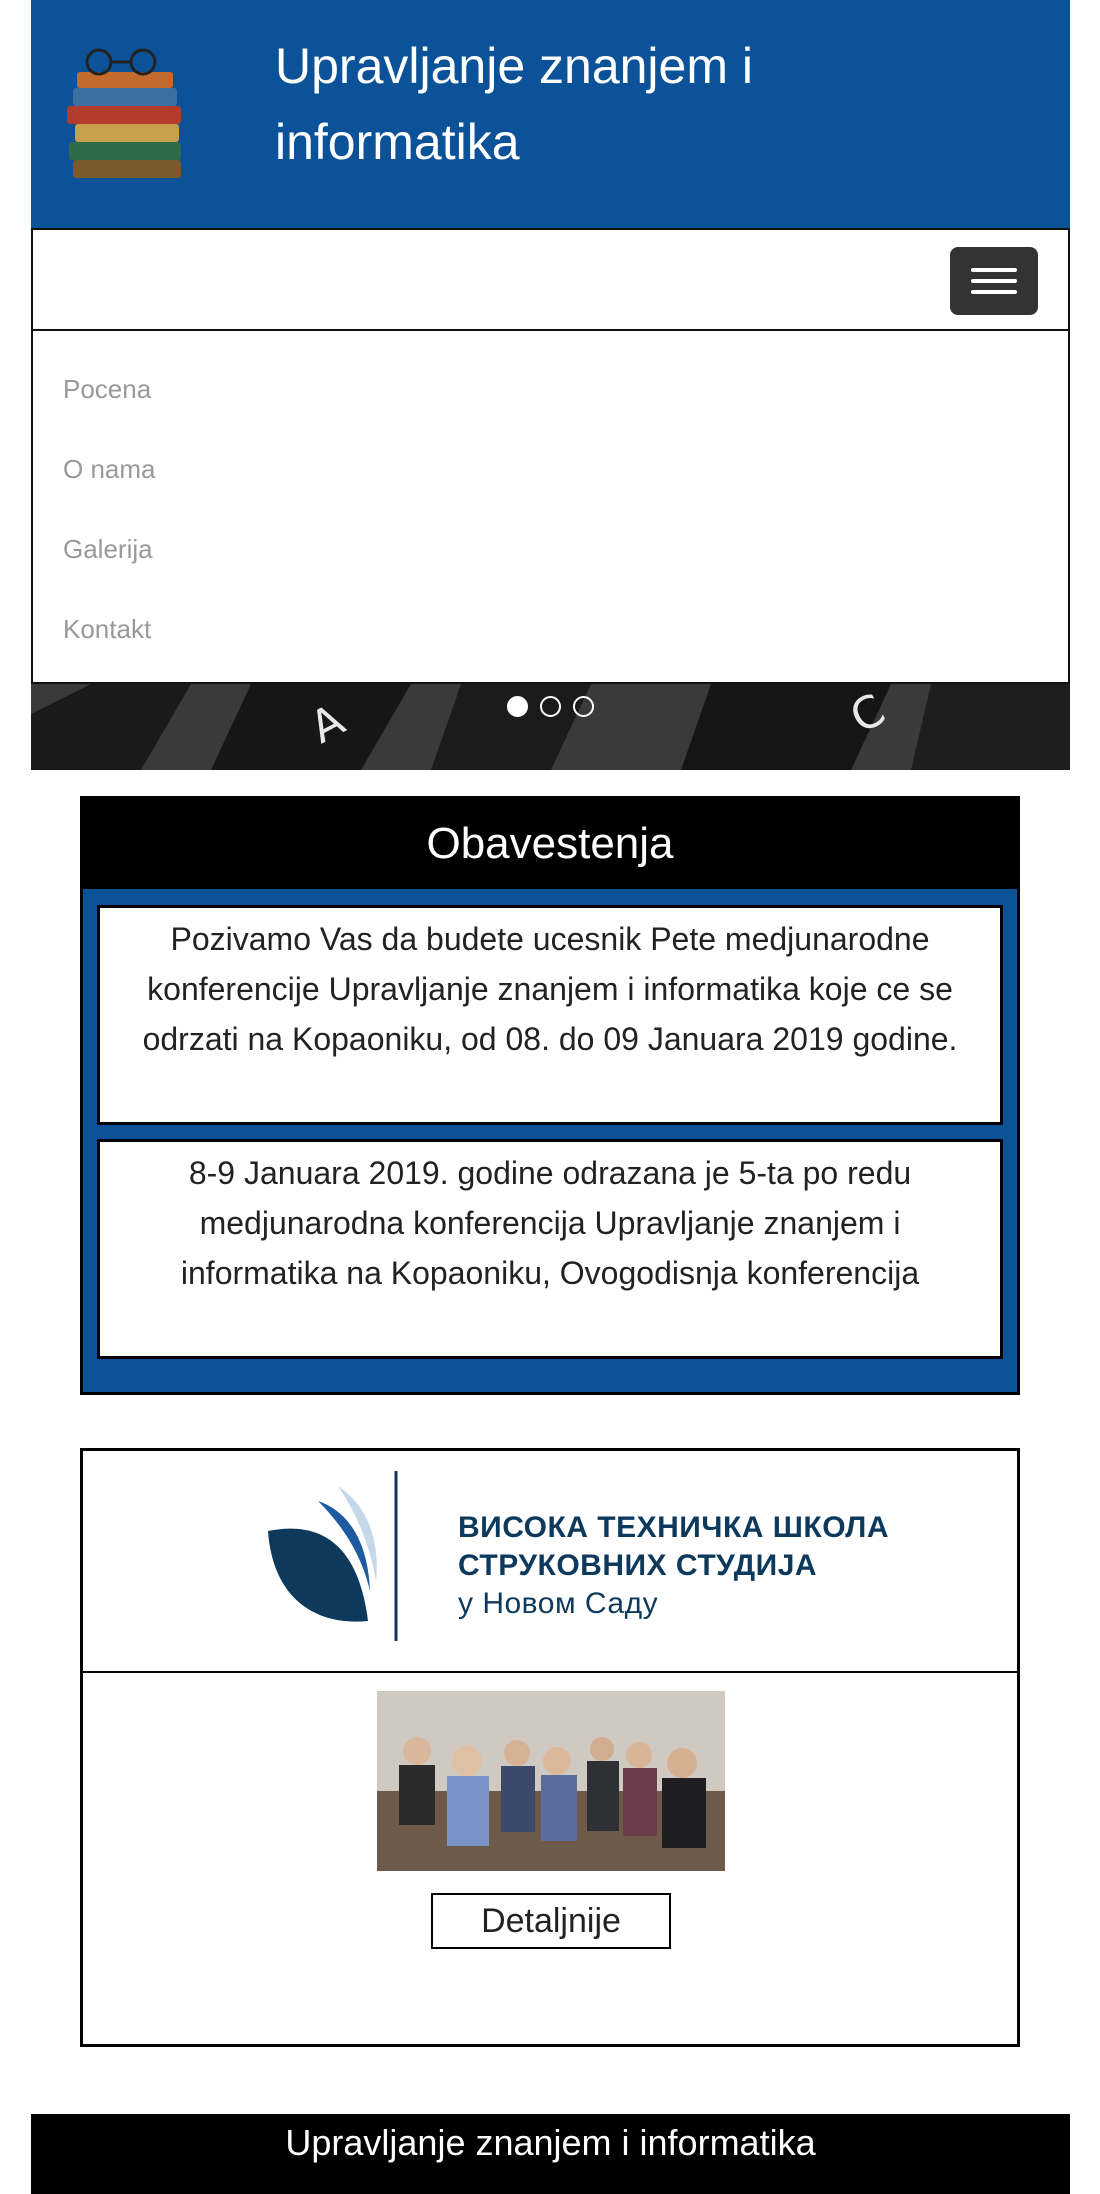 The image size is (1100, 2194). What do you see at coordinates (638, 1565) in the screenshot?
I see `school-name-line: СТРУКОВНИХ СТУДИЈА` at bounding box center [638, 1565].